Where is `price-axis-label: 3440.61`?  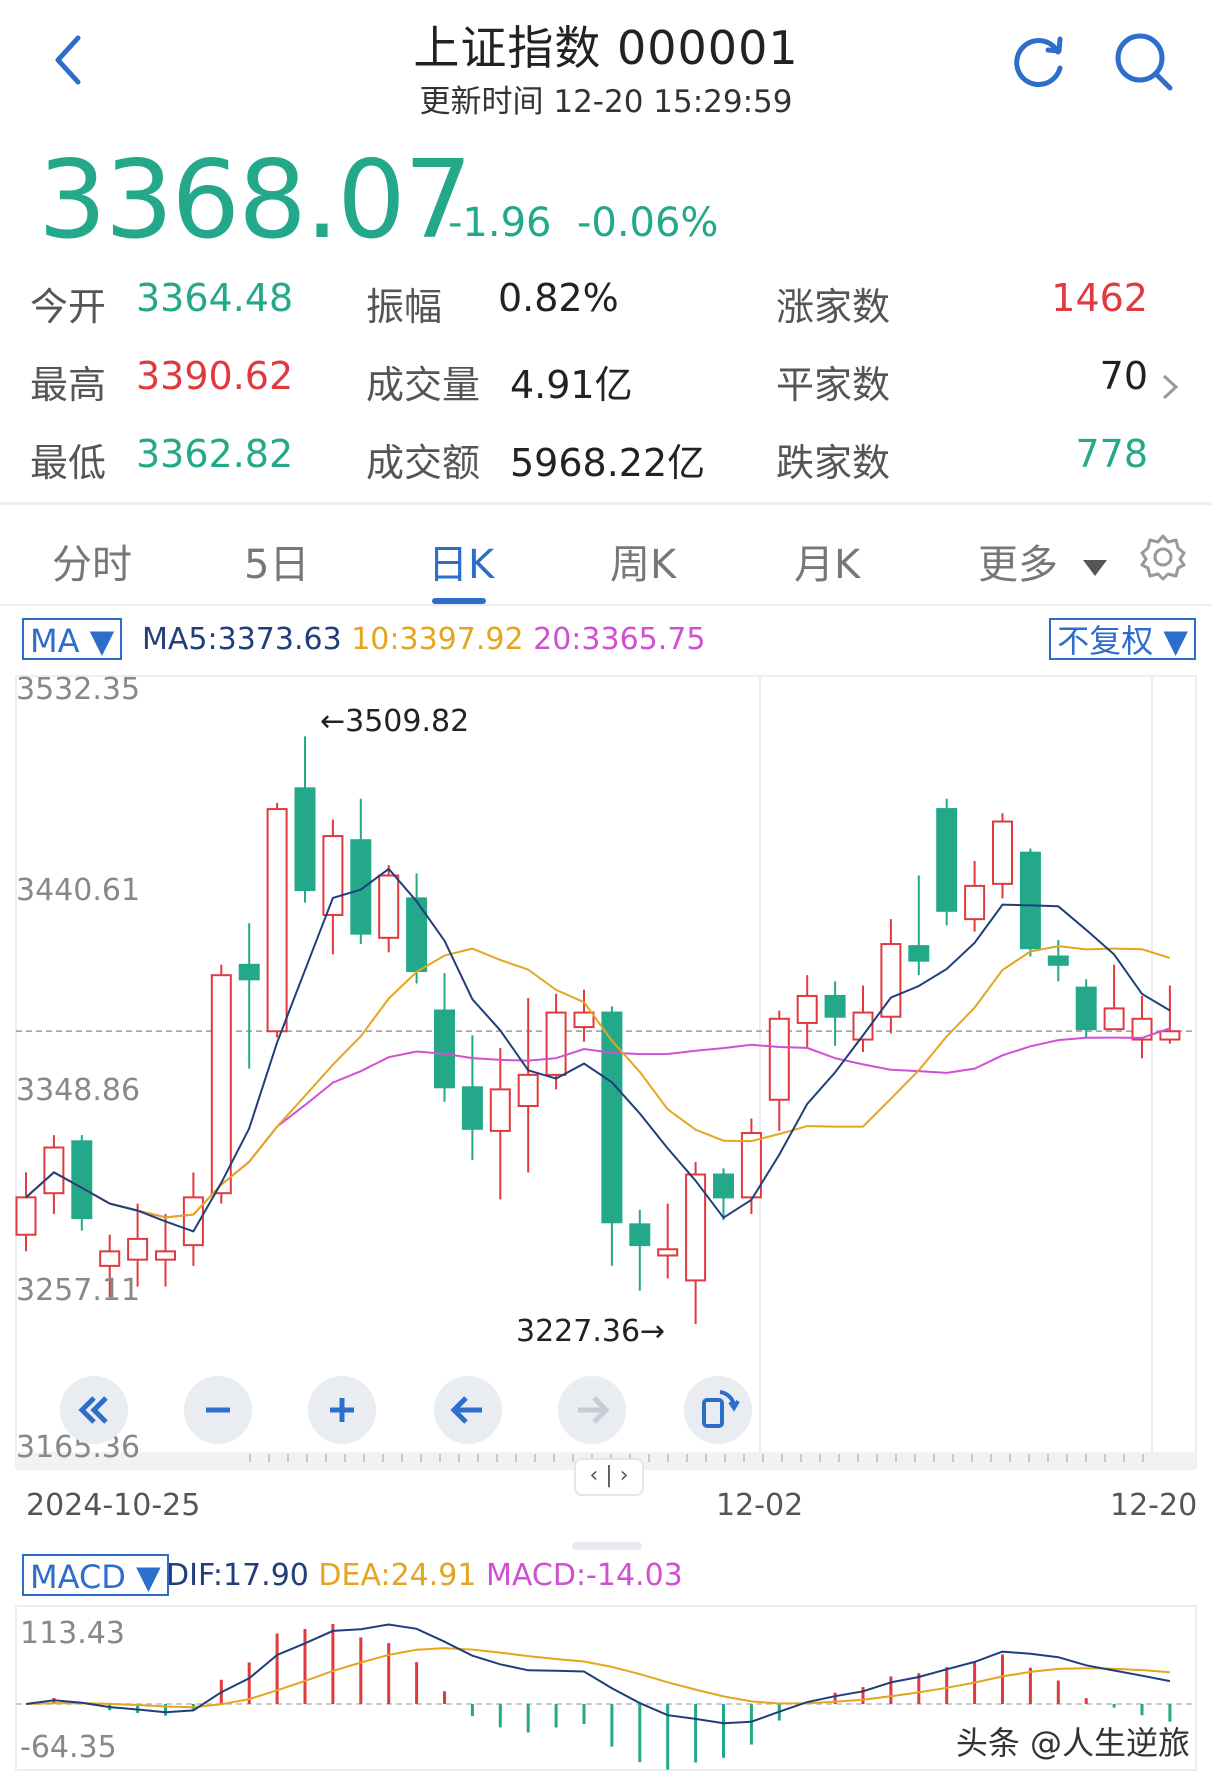
price-axis-label: 3440.61 is located at coordinates (78, 890).